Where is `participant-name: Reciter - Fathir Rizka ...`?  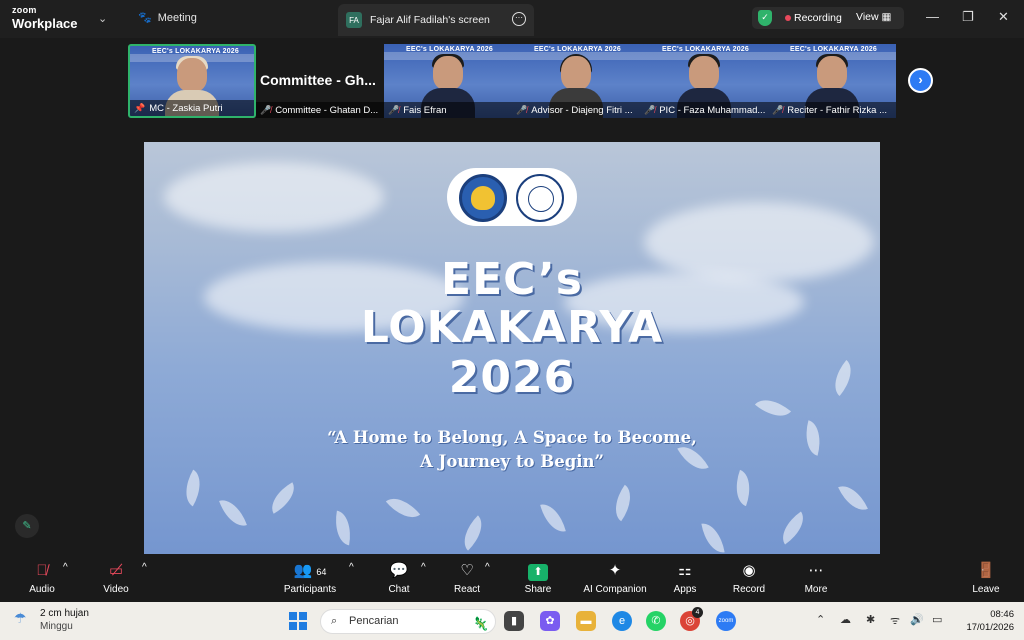 participant-name: Reciter - Fathir Rizka ... is located at coordinates (837, 110).